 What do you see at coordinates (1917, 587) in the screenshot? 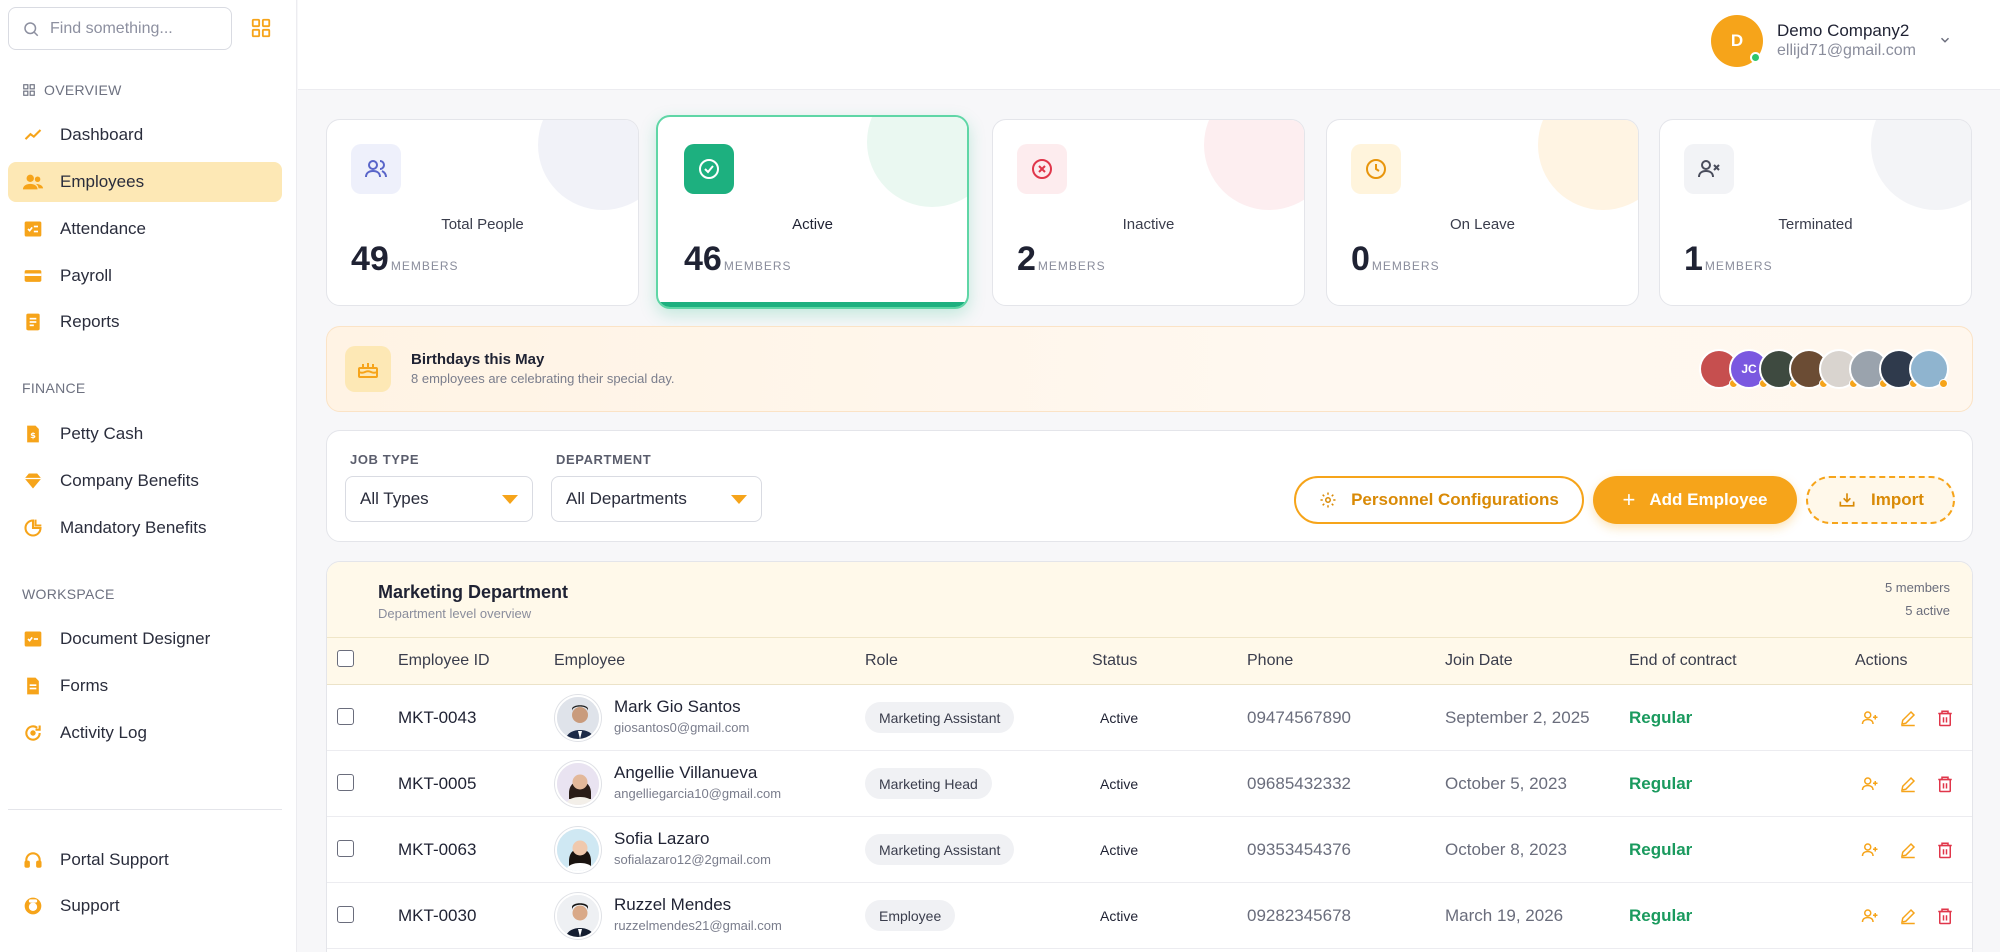
I see `department-member-count: 5 members` at bounding box center [1917, 587].